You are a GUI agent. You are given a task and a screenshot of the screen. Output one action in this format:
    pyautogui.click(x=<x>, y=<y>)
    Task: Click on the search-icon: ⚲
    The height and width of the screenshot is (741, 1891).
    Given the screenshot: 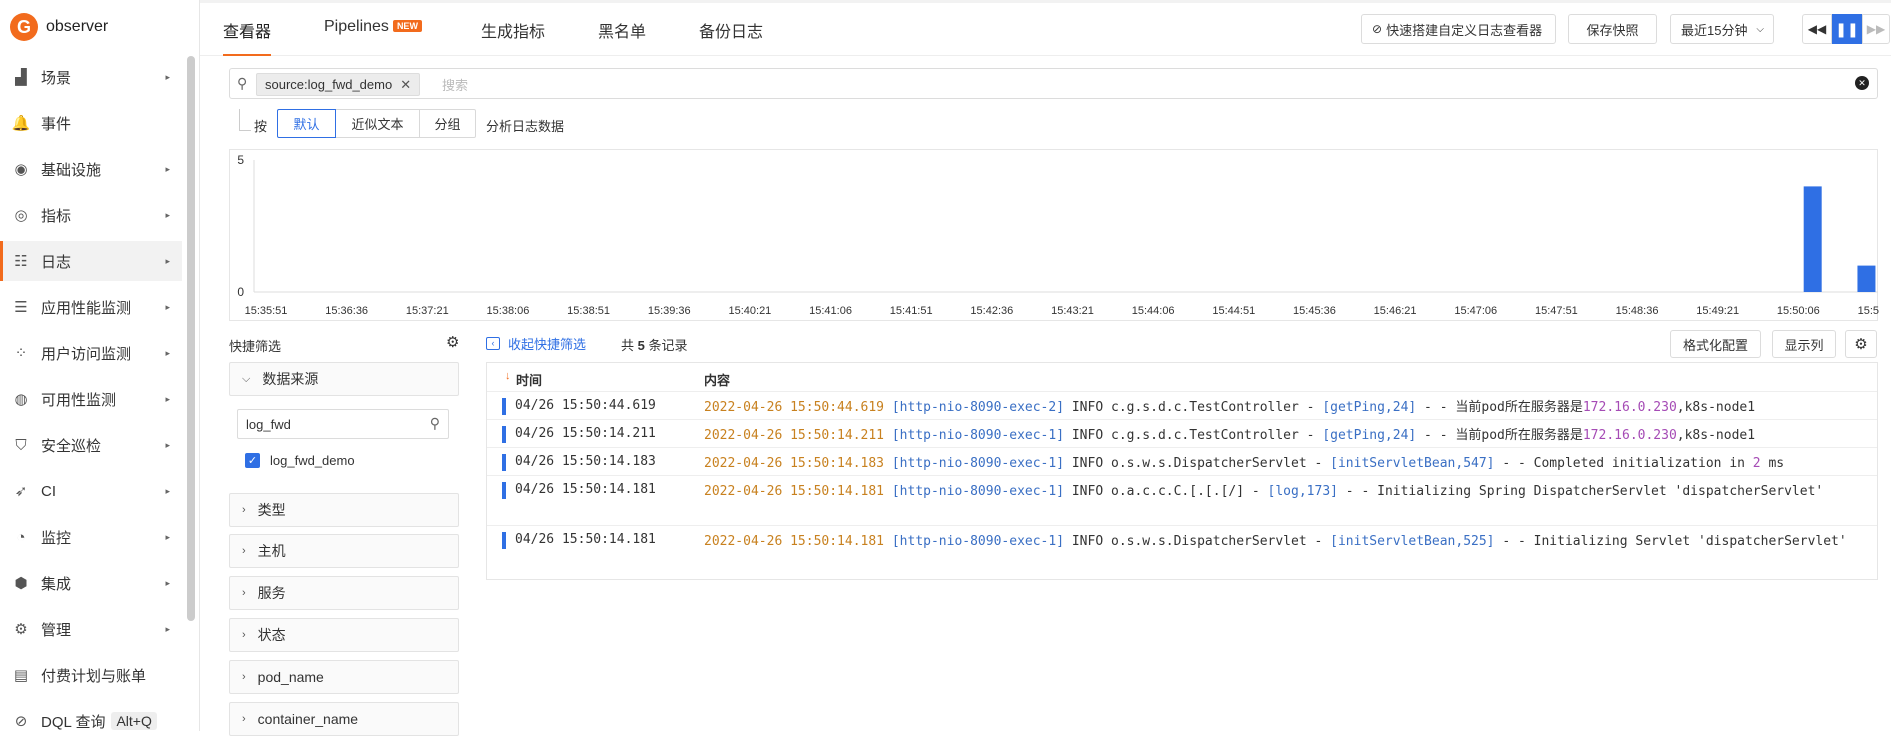 What is the action you would take?
    pyautogui.click(x=434, y=423)
    